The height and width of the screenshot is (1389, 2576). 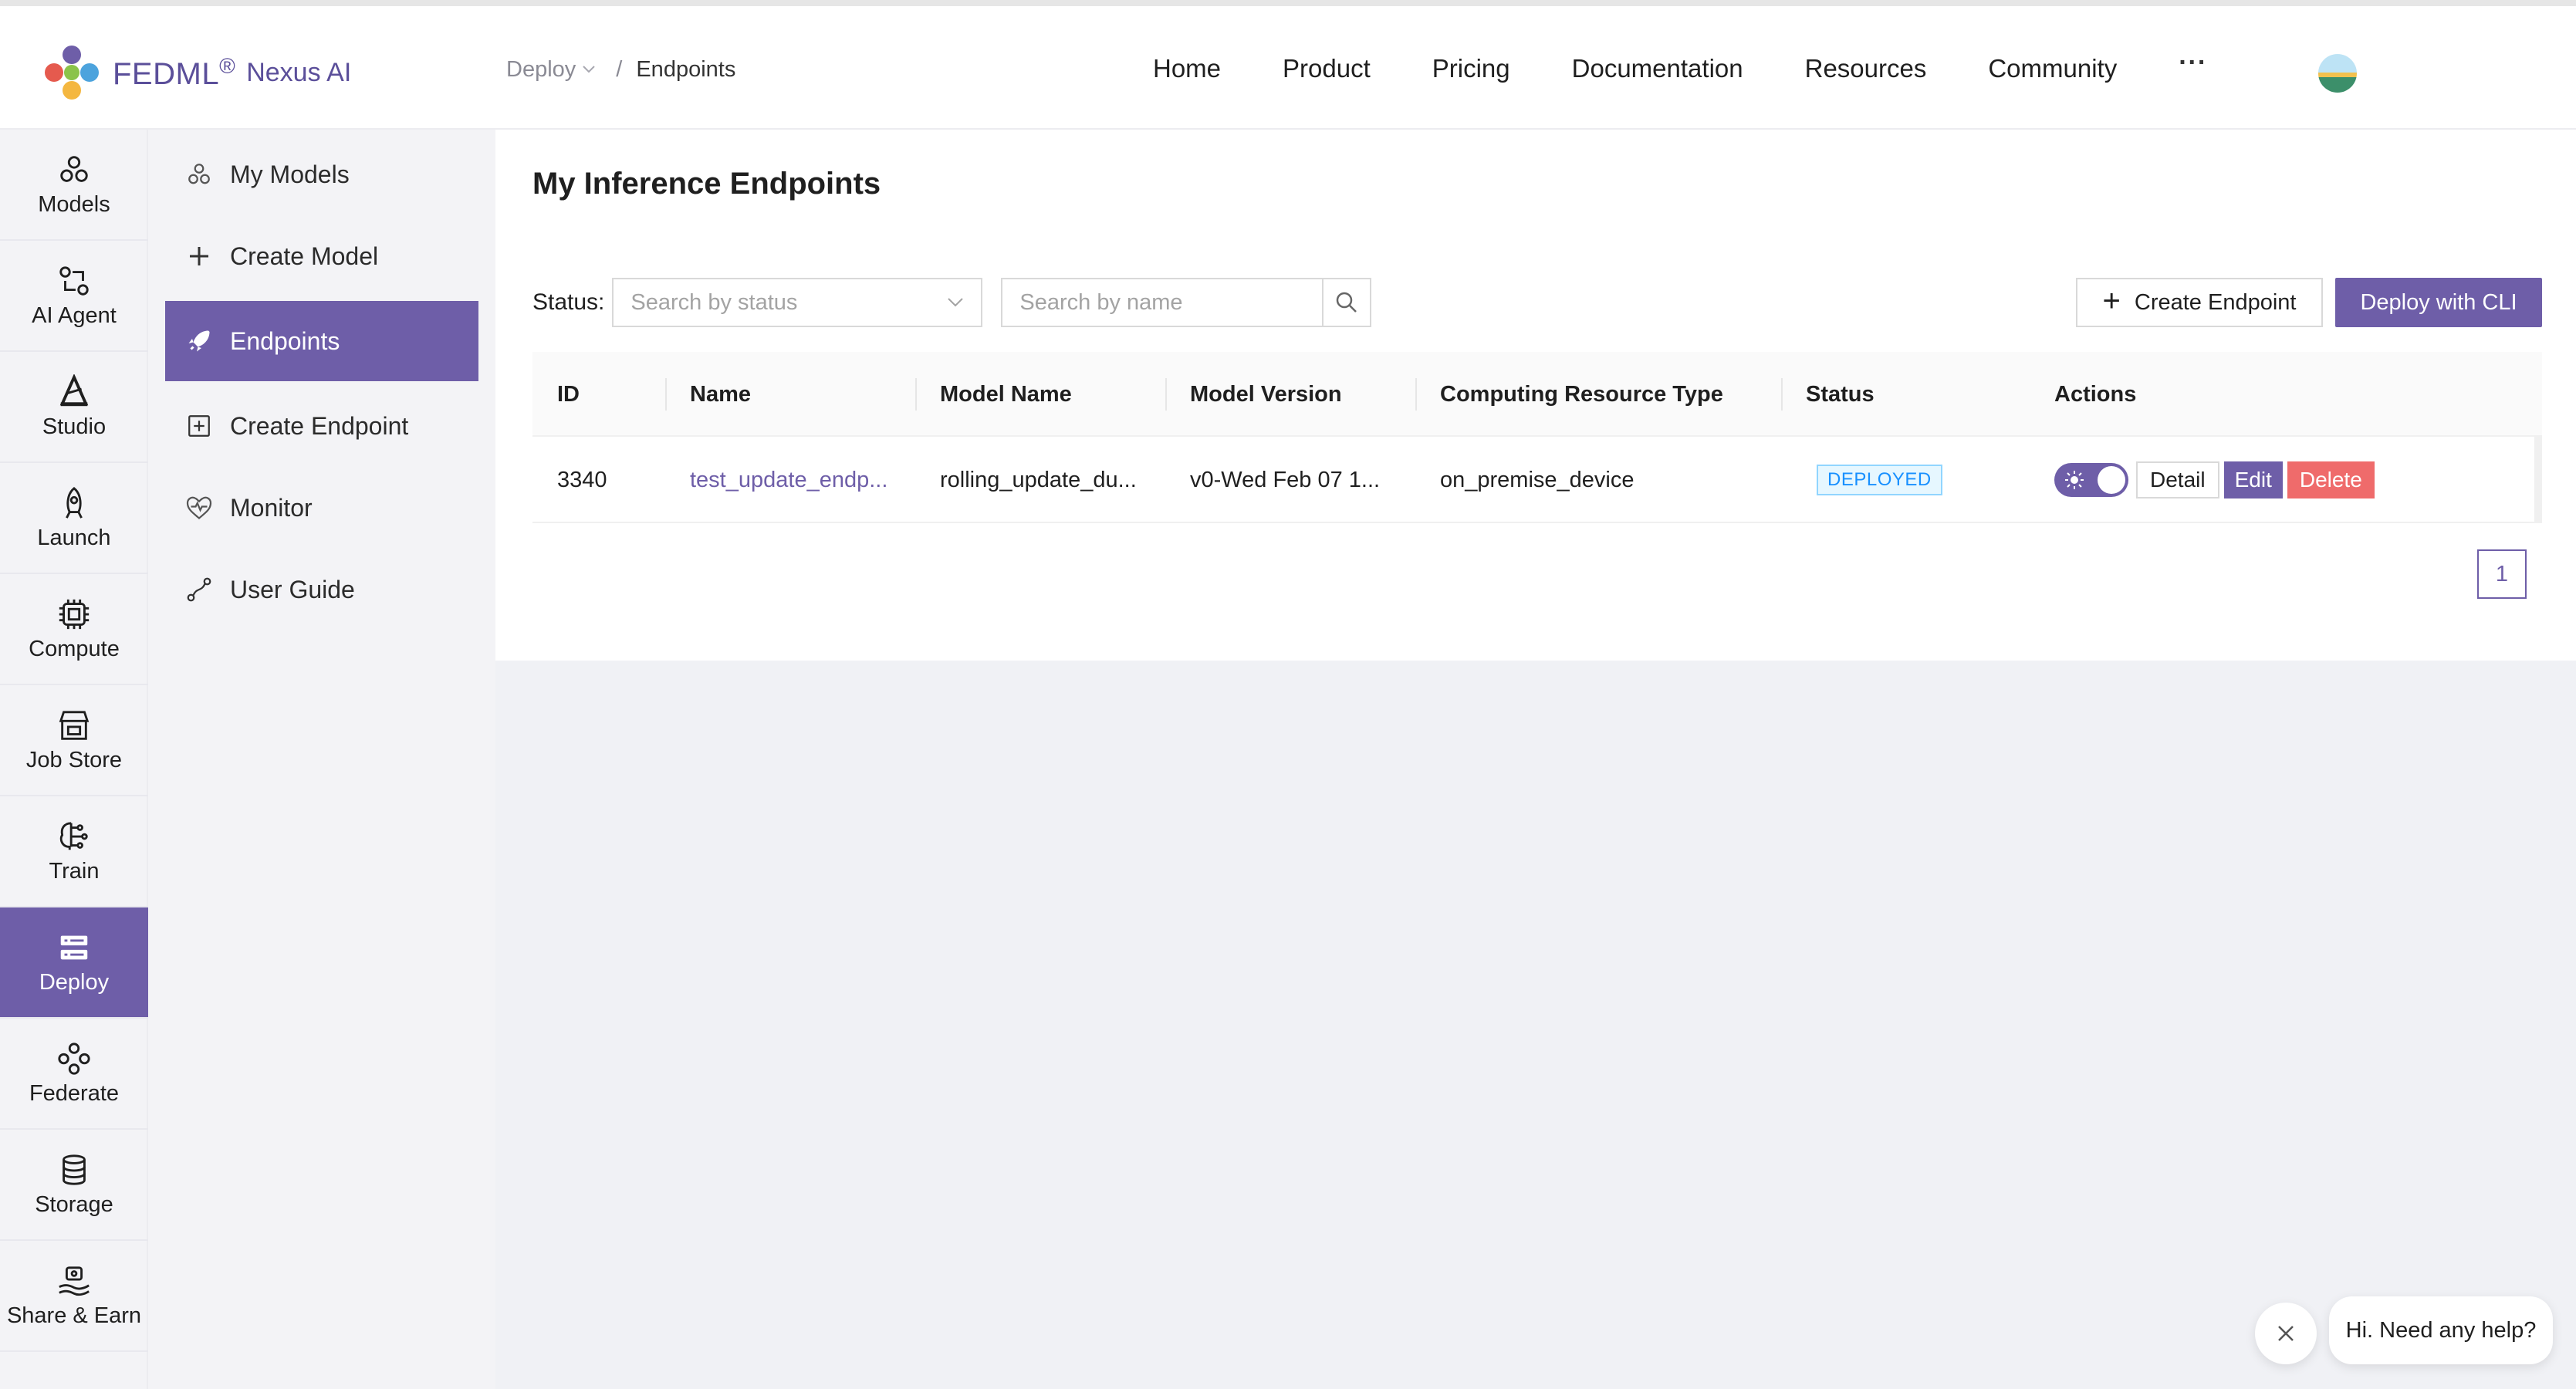 I want to click on chevron-down-icon, so click(x=589, y=70).